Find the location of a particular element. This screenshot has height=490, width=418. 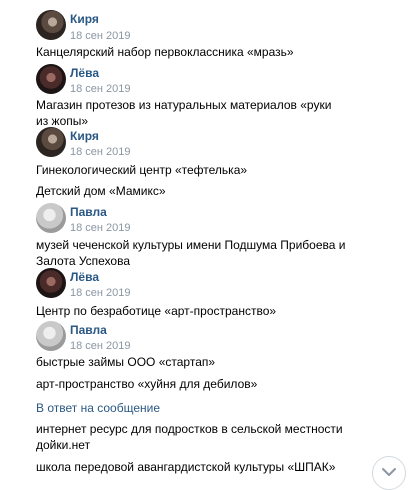

chevron-down-icon is located at coordinates (389, 472).